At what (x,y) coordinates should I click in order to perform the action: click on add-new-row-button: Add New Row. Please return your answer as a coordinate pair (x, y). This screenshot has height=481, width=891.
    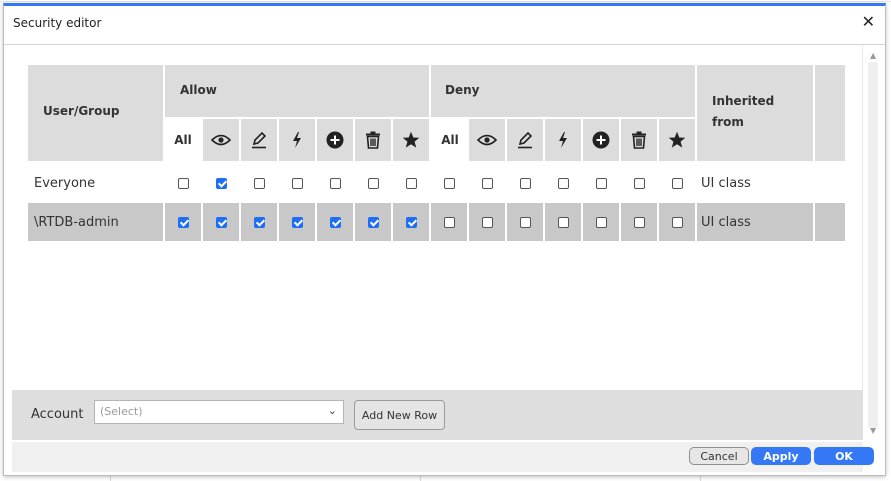
    Looking at the image, I should click on (399, 415).